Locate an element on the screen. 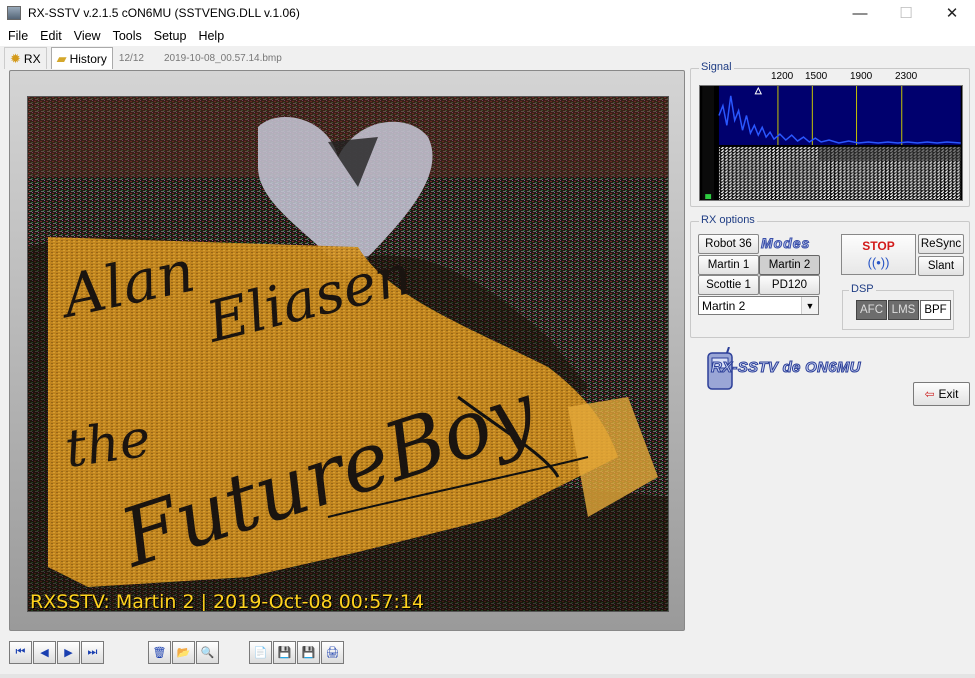  freq-2300: 2300 is located at coordinates (906, 76).